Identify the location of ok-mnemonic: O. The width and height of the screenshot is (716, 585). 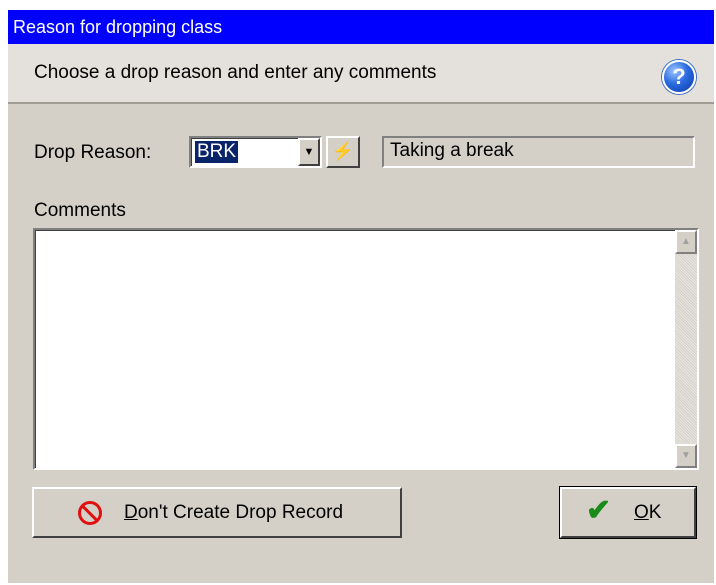
(641, 512).